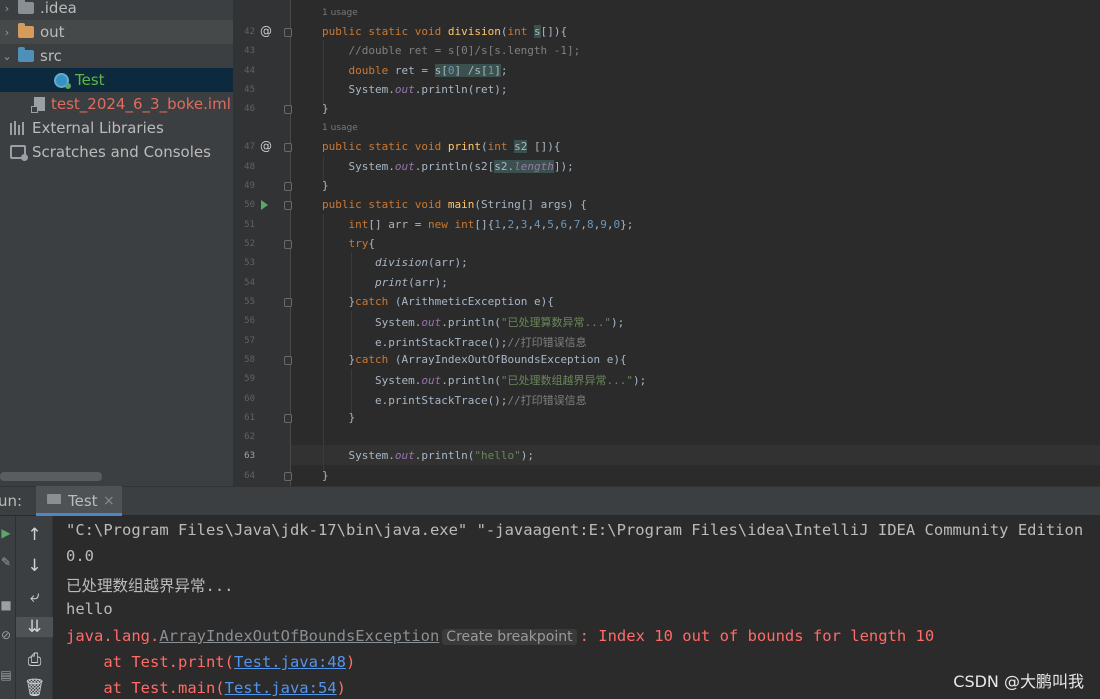  What do you see at coordinates (249, 302) in the screenshot?
I see `line-number: 55` at bounding box center [249, 302].